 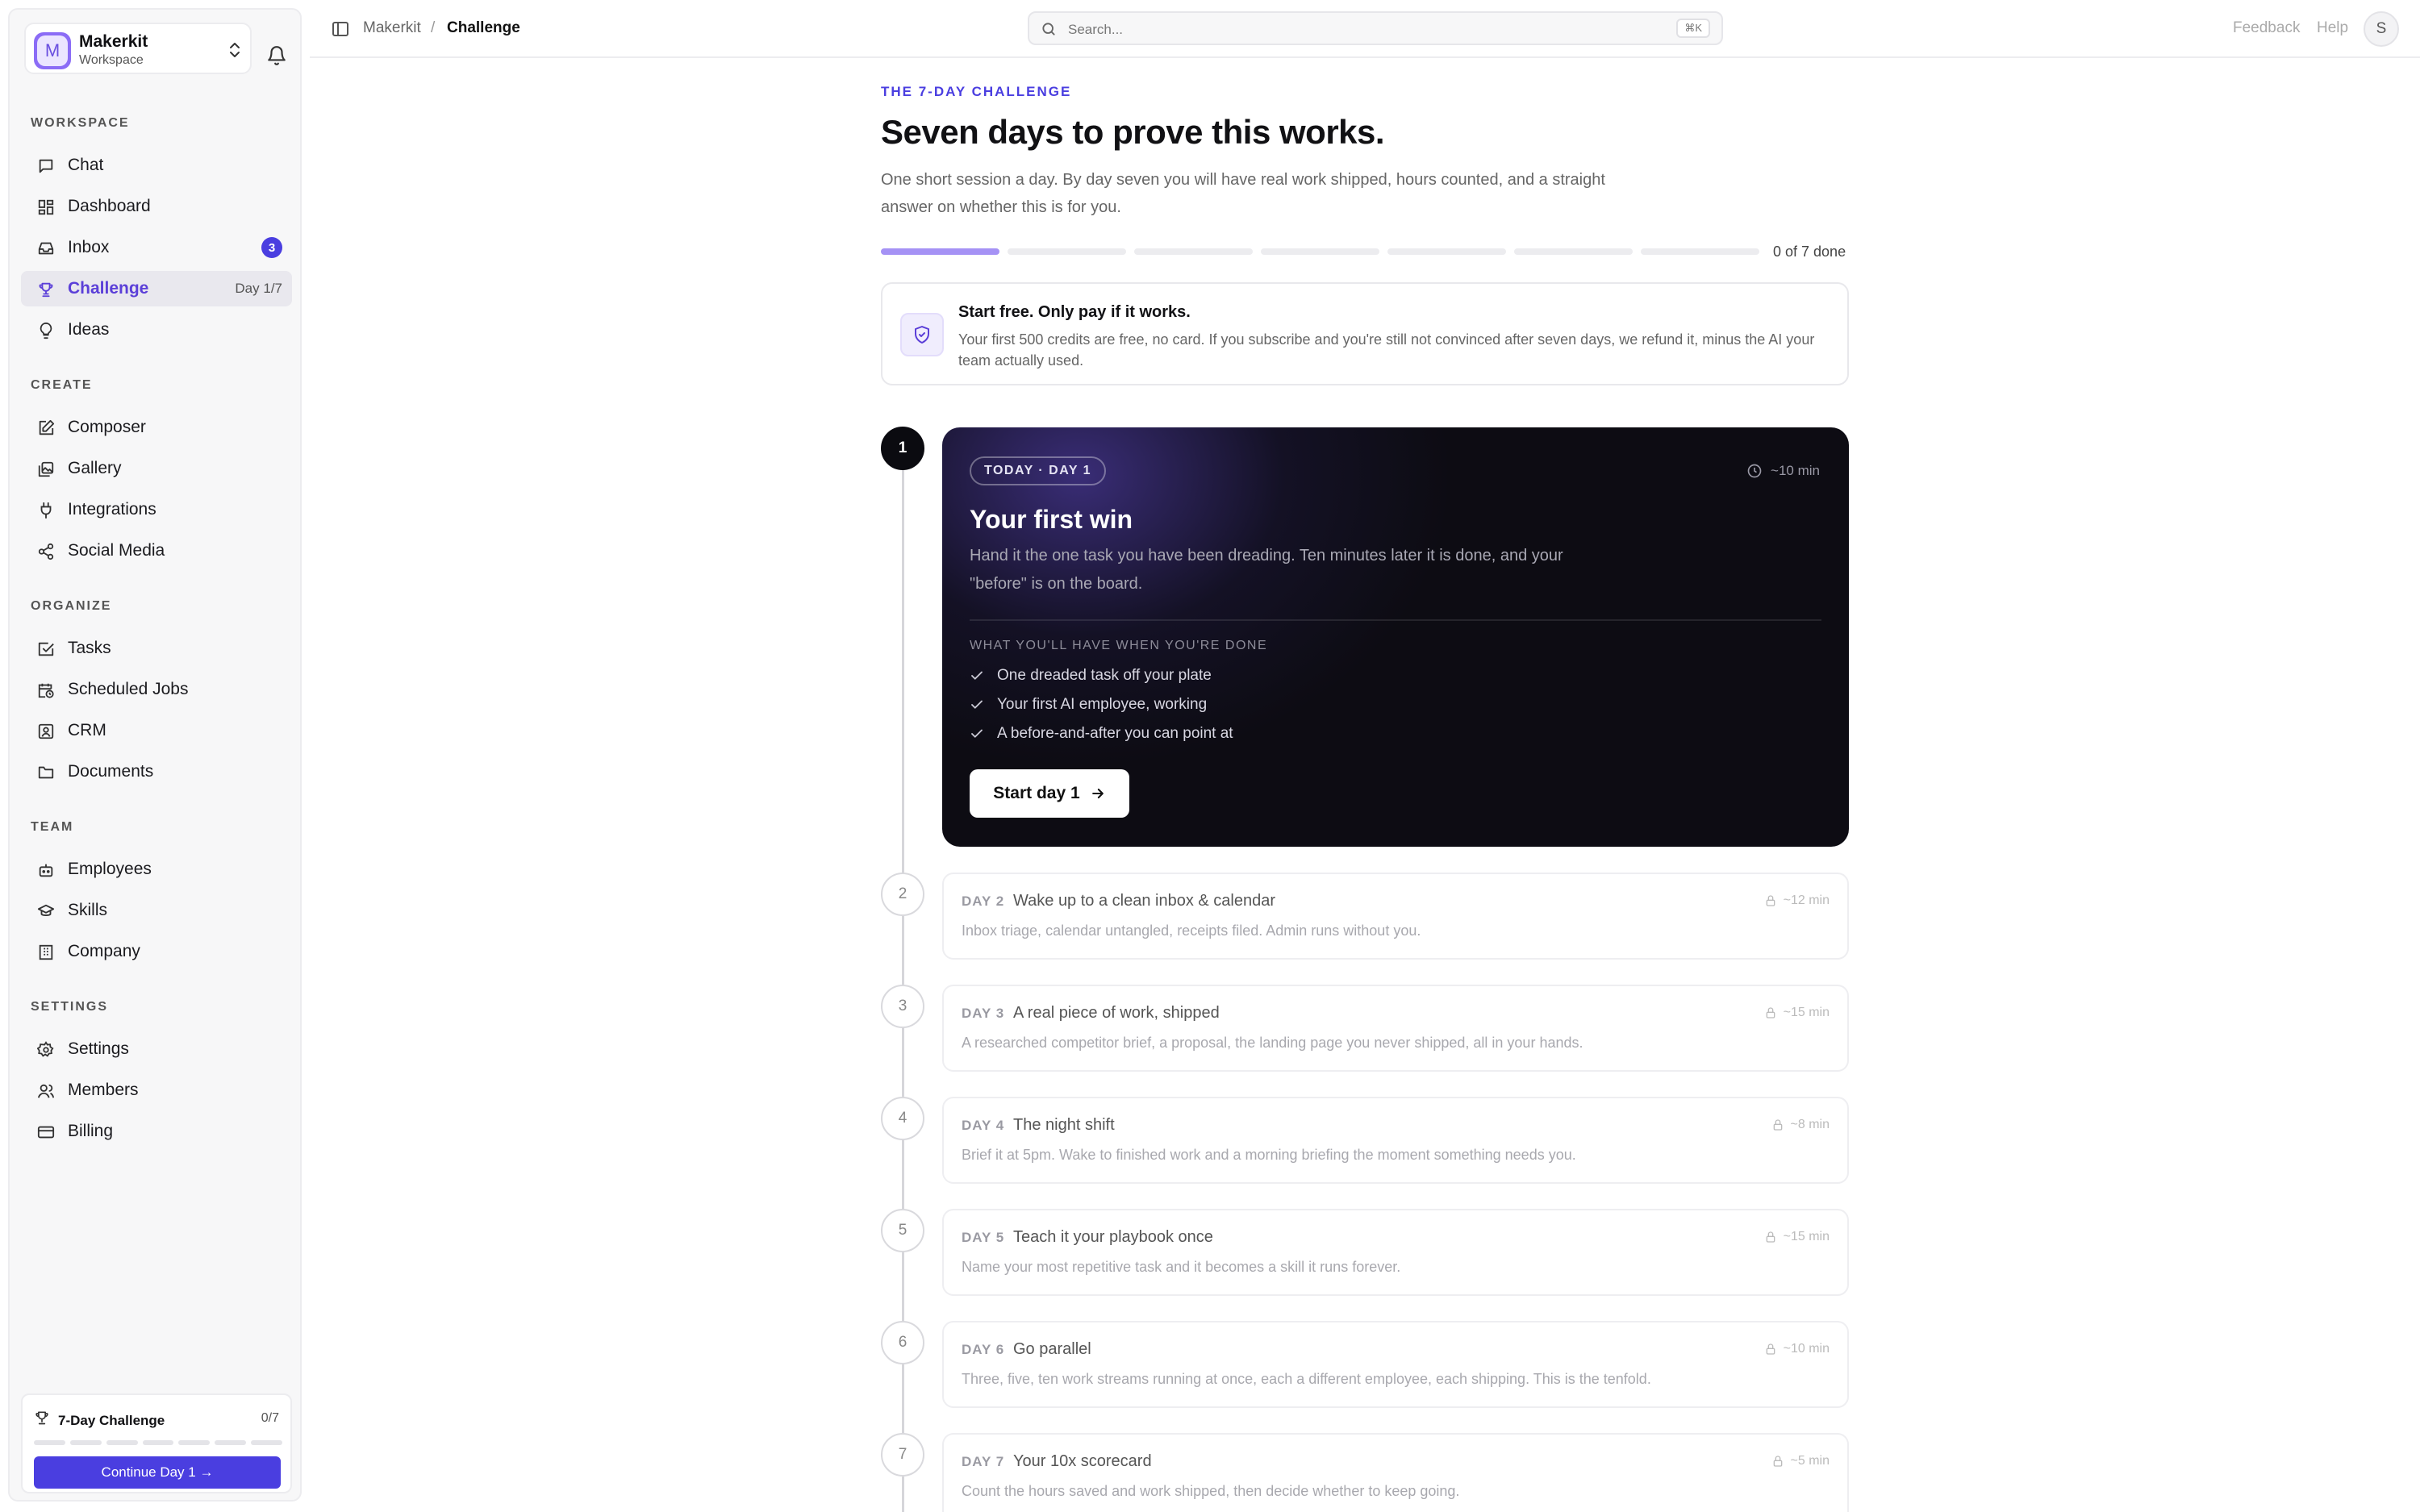 What do you see at coordinates (1800, 1125) in the screenshot?
I see `day-duration: ~8 min` at bounding box center [1800, 1125].